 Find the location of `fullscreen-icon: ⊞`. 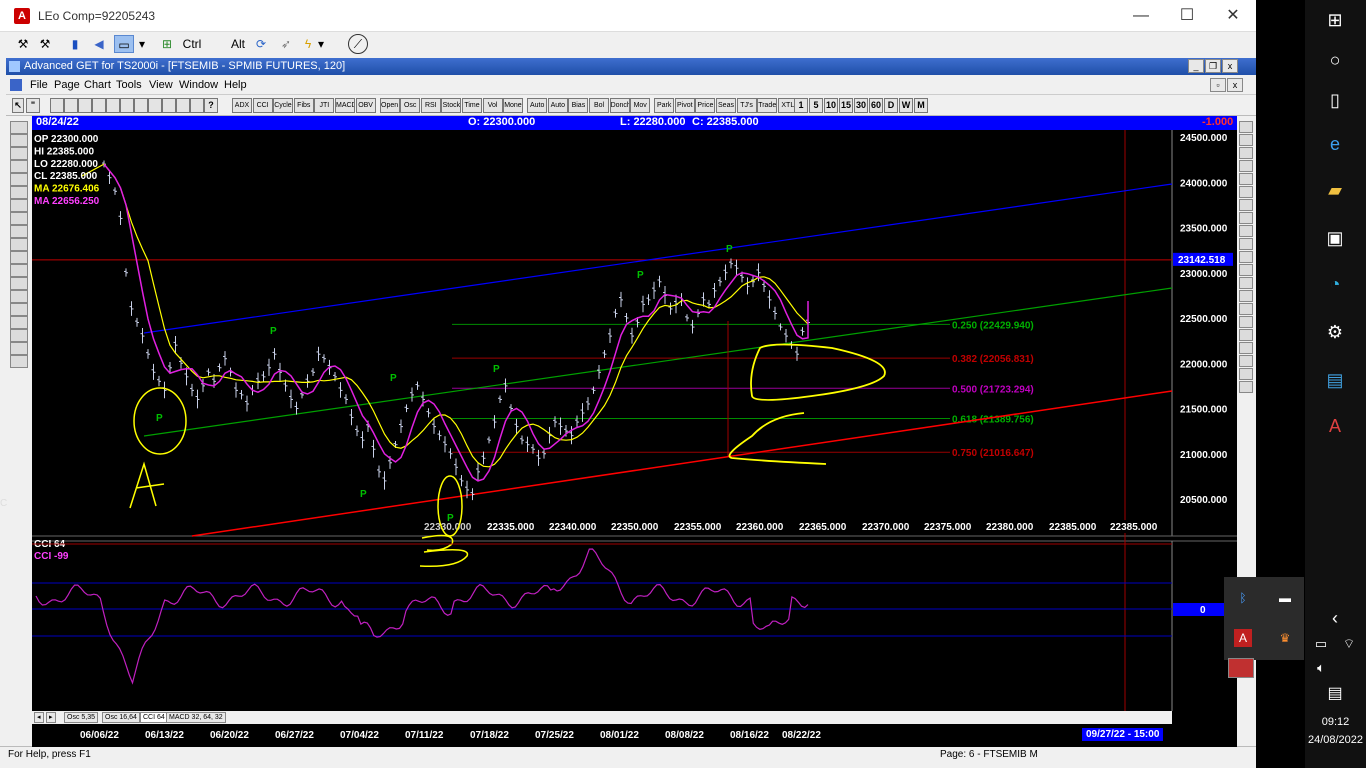

fullscreen-icon: ⊞ is located at coordinates (167, 44).